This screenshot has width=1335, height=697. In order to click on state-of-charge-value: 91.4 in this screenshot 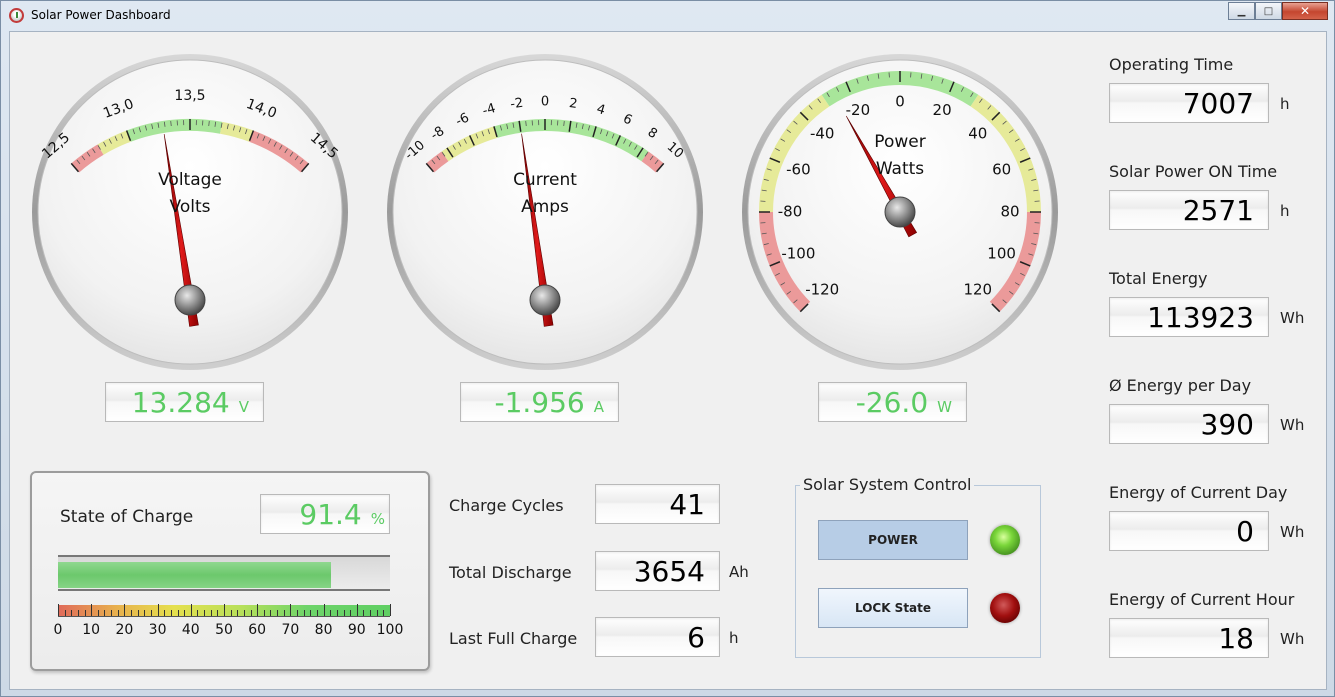, I will do `click(330, 514)`.